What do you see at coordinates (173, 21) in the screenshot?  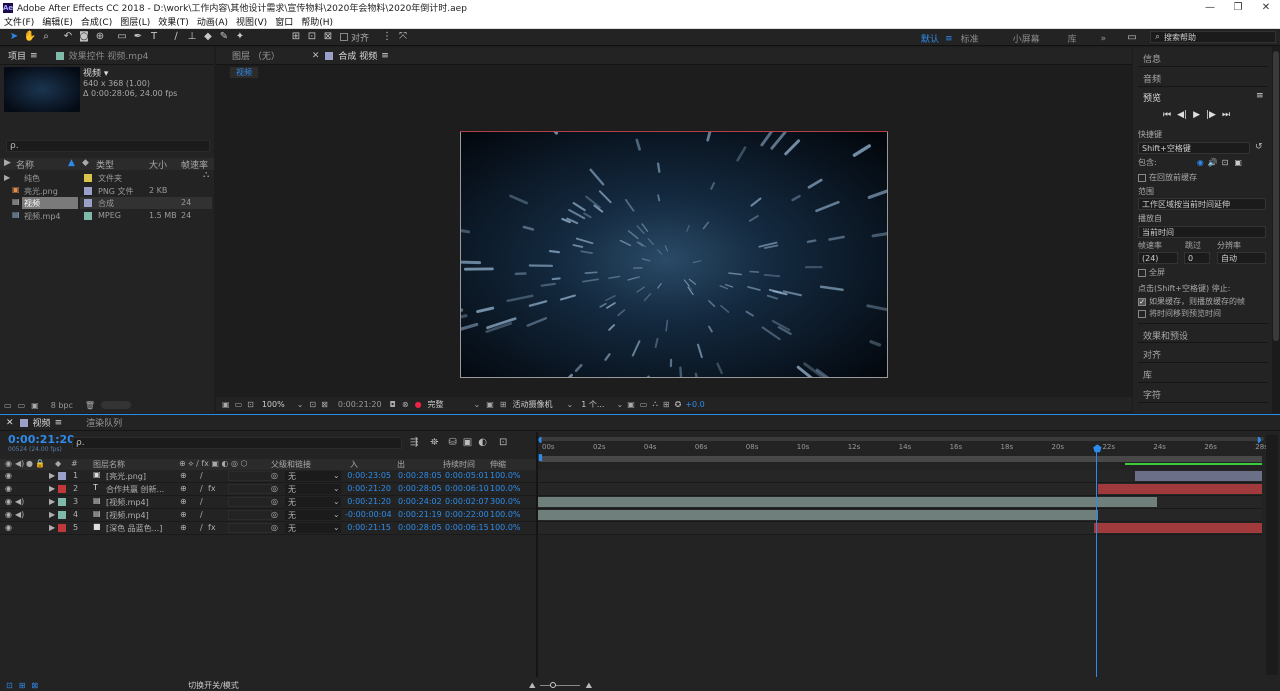 I see `menu-effect: 效果(T)` at bounding box center [173, 21].